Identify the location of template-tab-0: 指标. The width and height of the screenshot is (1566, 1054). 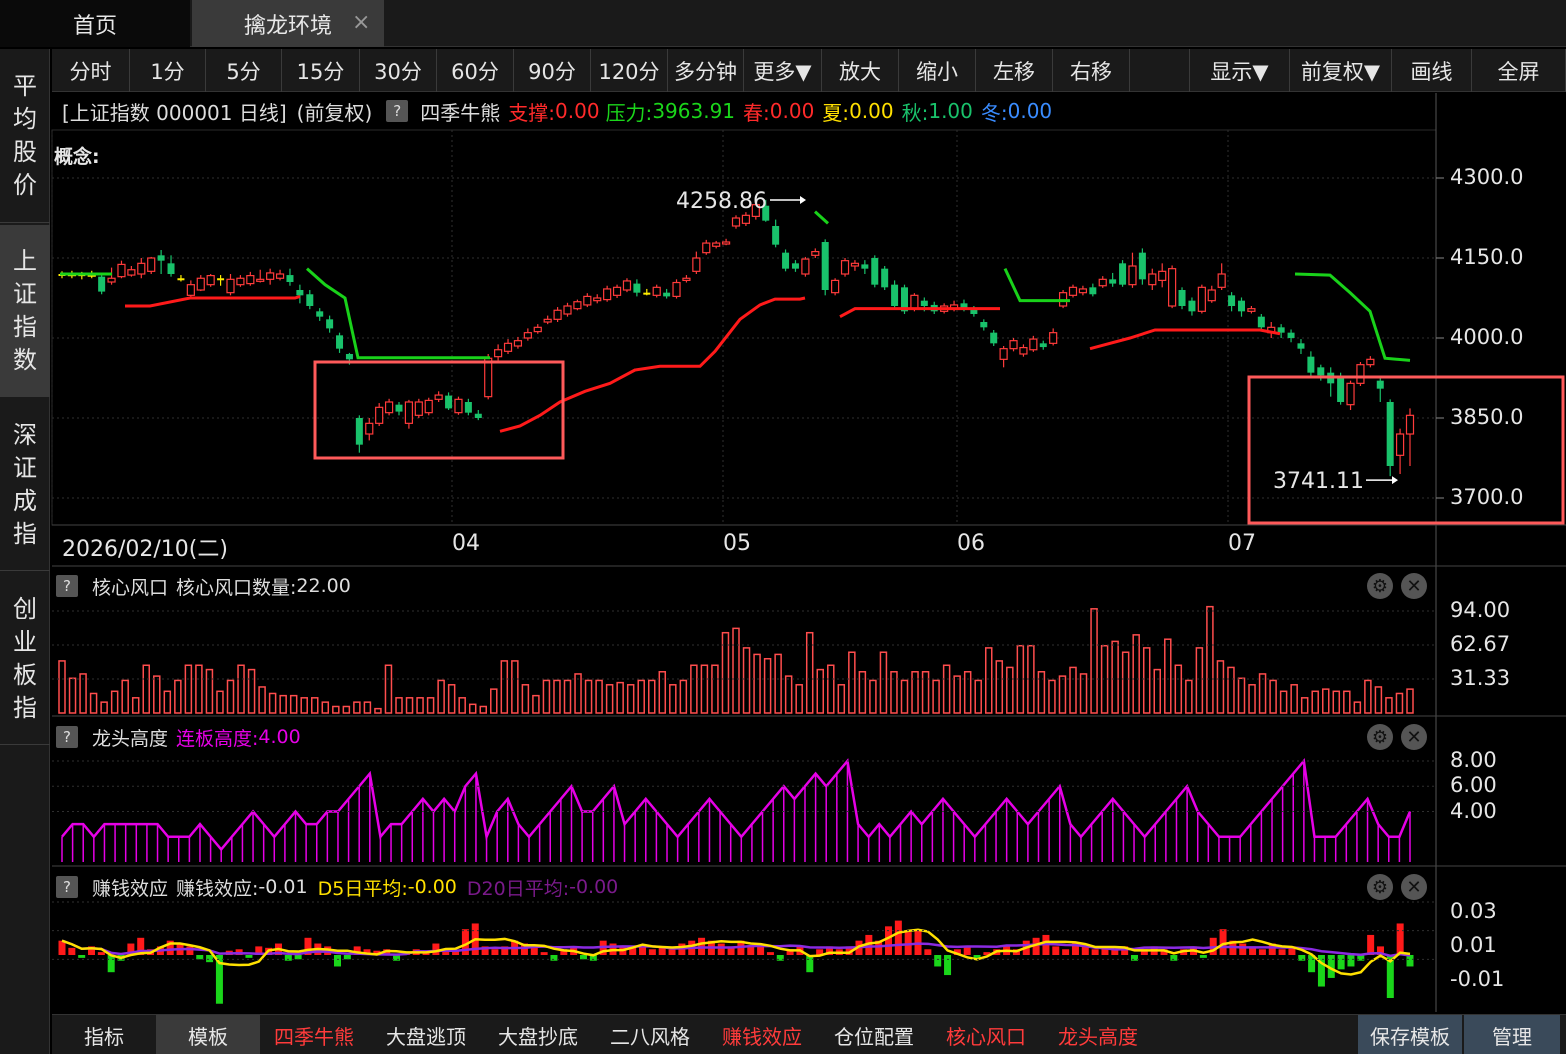
(104, 1034).